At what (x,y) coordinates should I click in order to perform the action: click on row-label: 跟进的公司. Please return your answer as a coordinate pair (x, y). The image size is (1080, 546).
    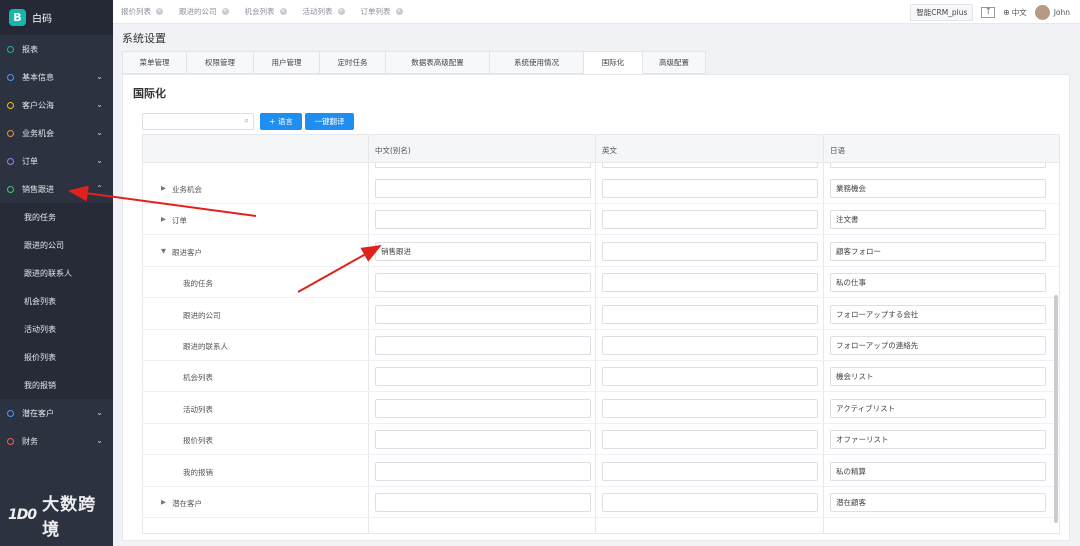
    Looking at the image, I should click on (202, 315).